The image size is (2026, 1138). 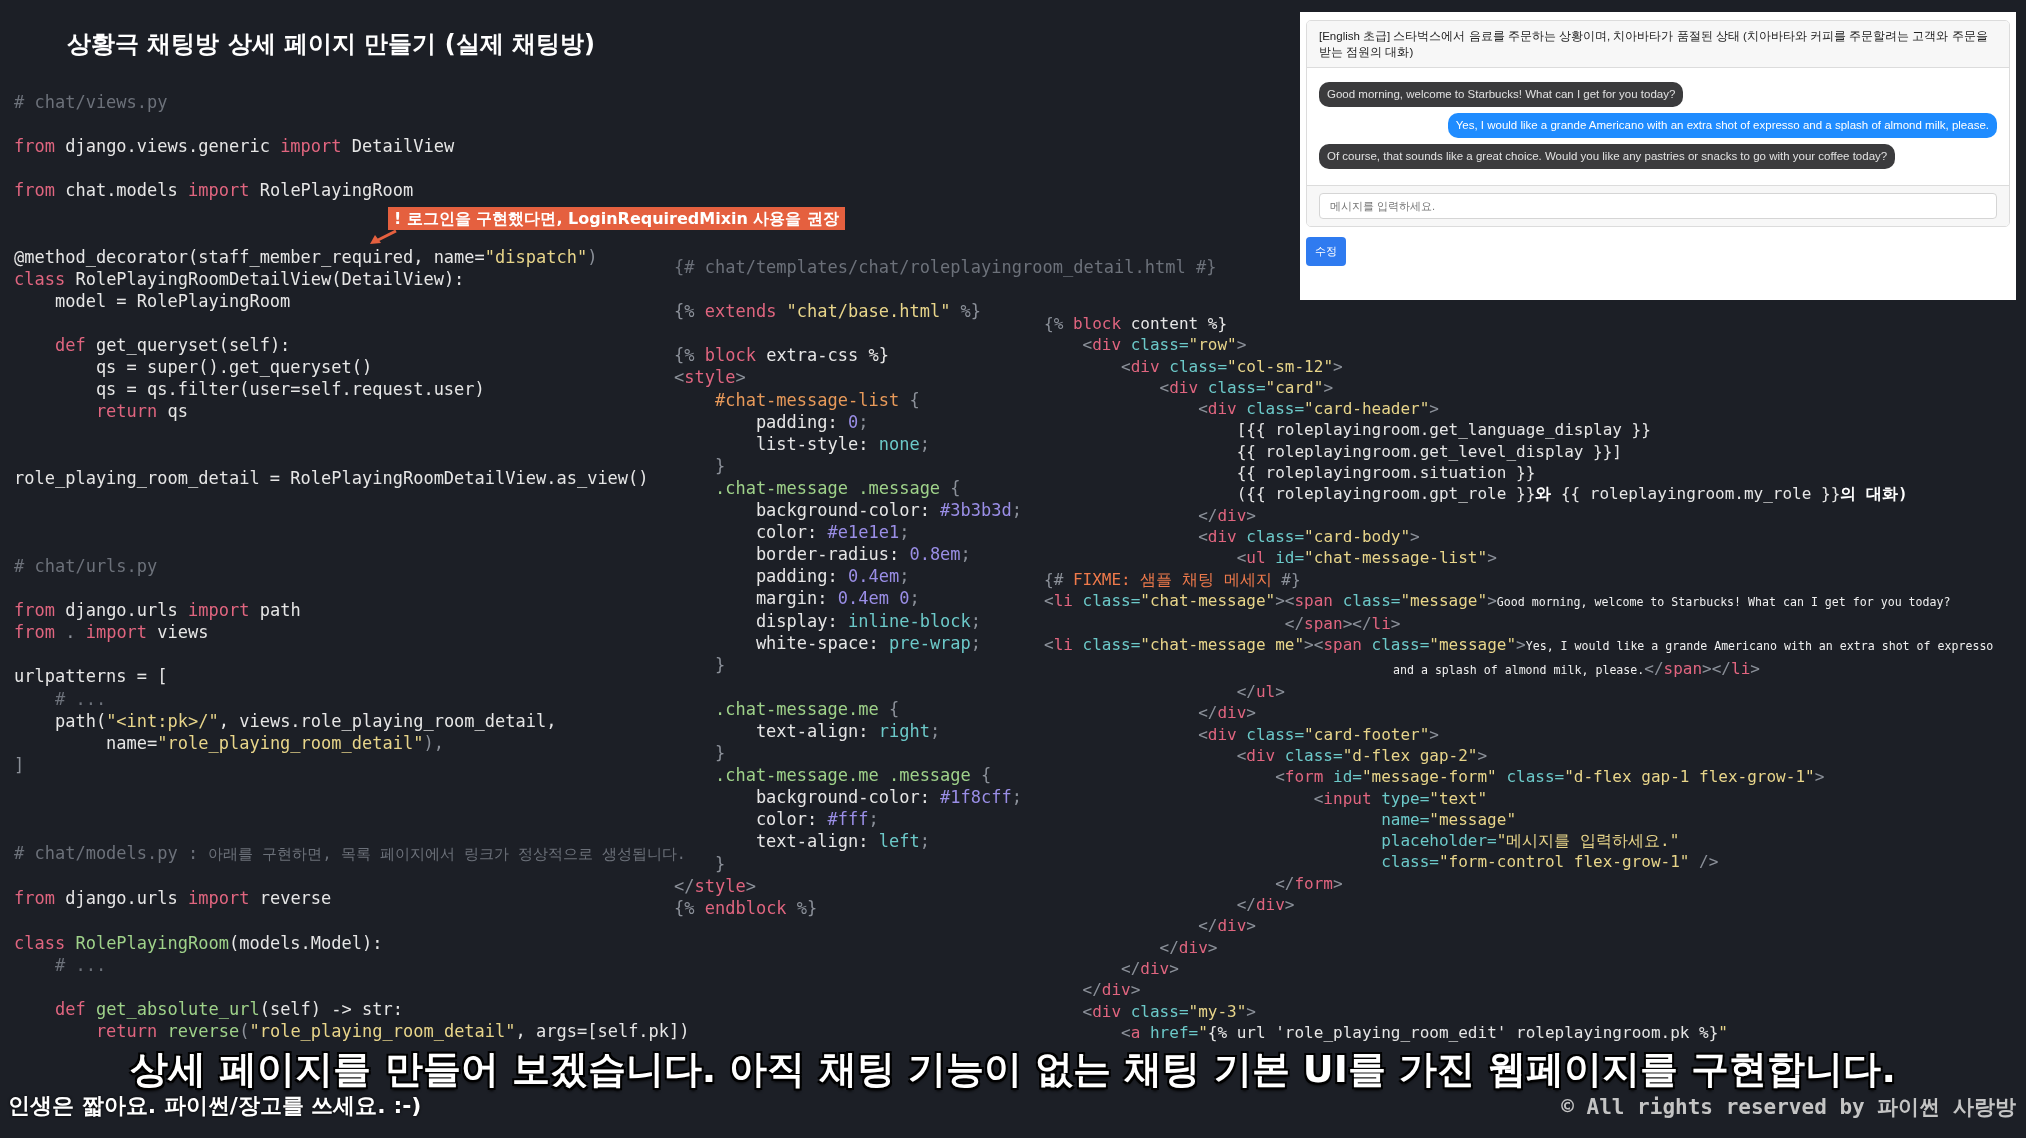 I want to click on code-line: color: #e1e1e1;, so click(x=832, y=532).